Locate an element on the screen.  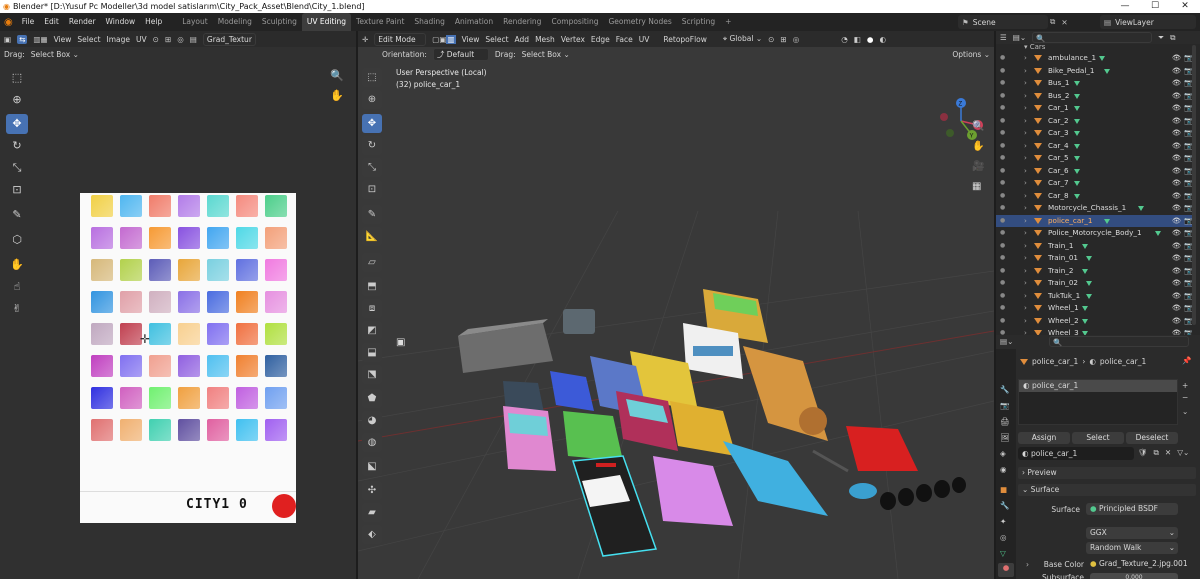
outliner-item: ● › Car_7 👁 📷 is located at coordinates (1094, 183).